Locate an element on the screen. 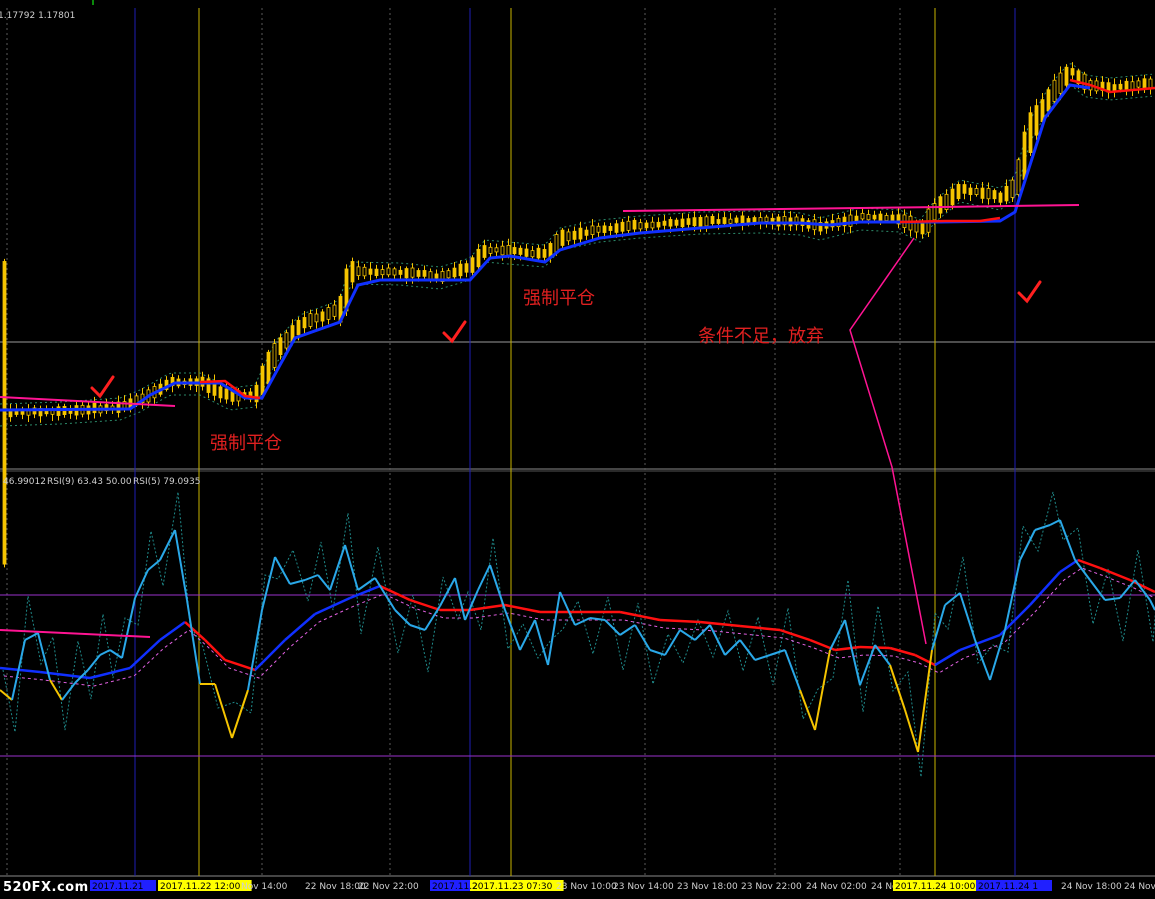 This screenshot has height=899, width=1155. time-marker-label: 2017.11.2 is located at coordinates (455, 887).